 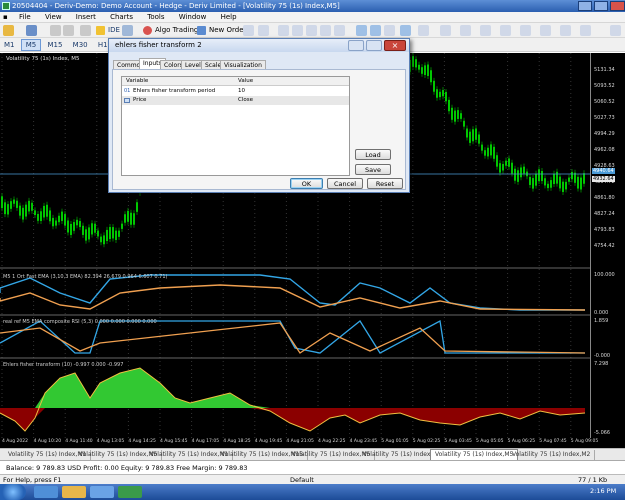 I want to click on row-variable: Ehlers fisher transform period, so click(x=174, y=91).